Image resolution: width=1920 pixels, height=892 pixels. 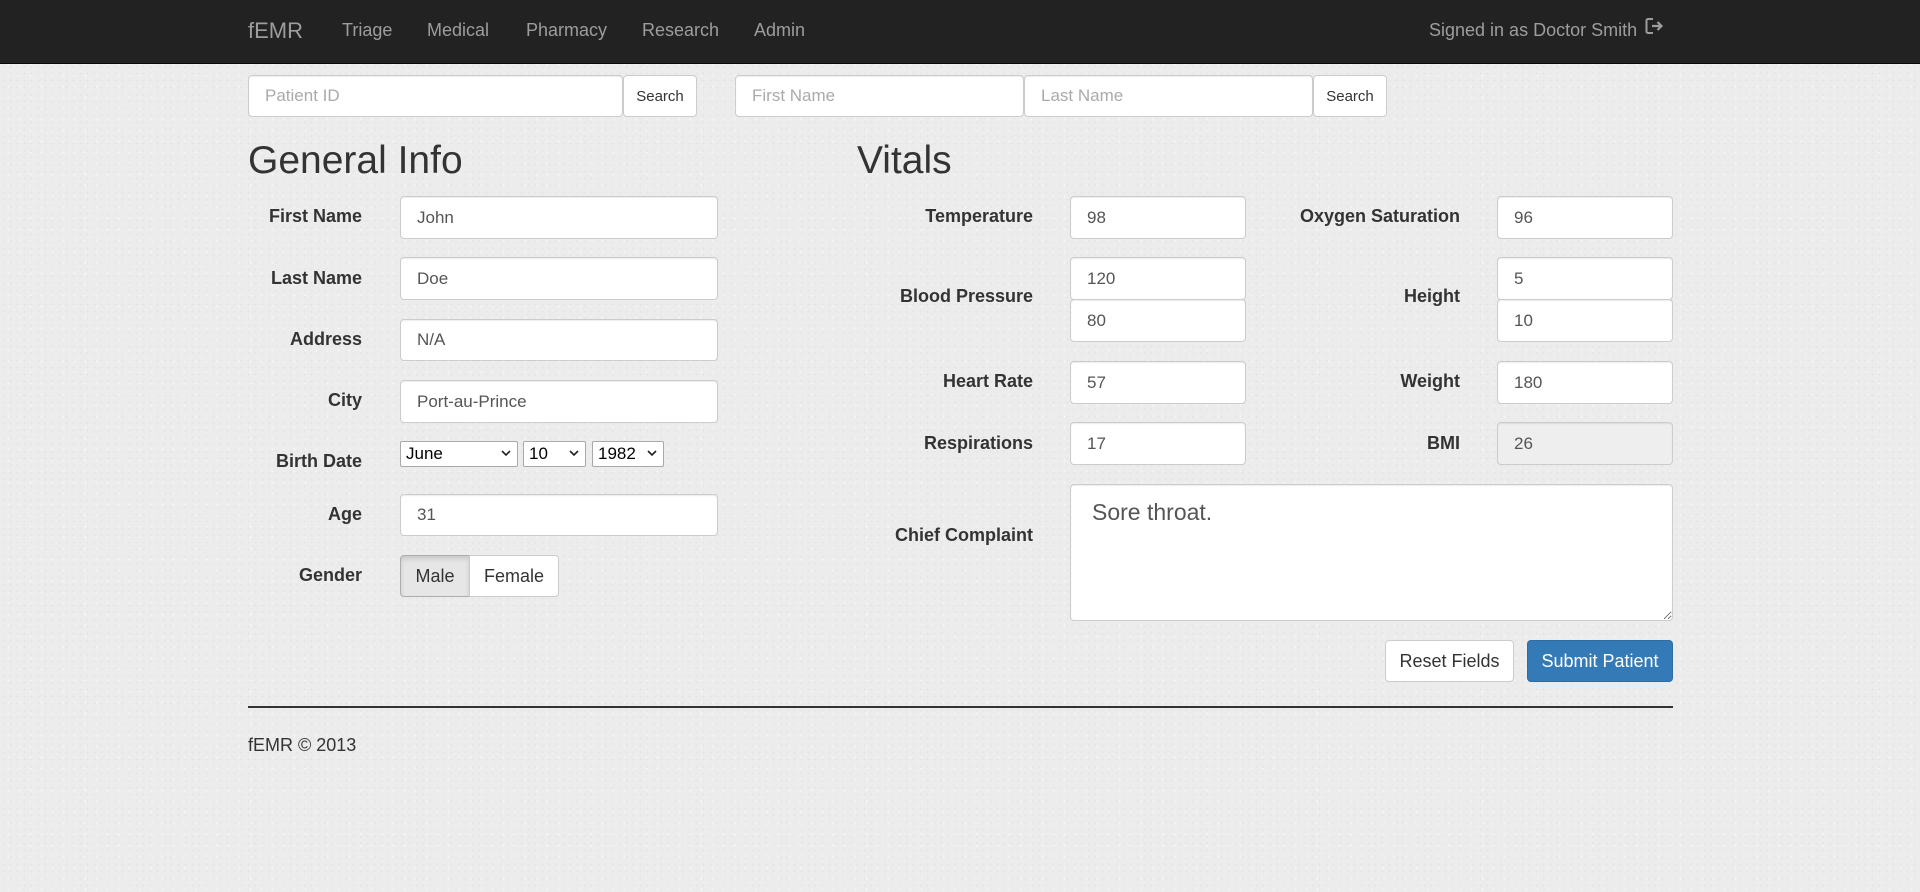 What do you see at coordinates (1655, 30) in the screenshot?
I see `sign-out-icon` at bounding box center [1655, 30].